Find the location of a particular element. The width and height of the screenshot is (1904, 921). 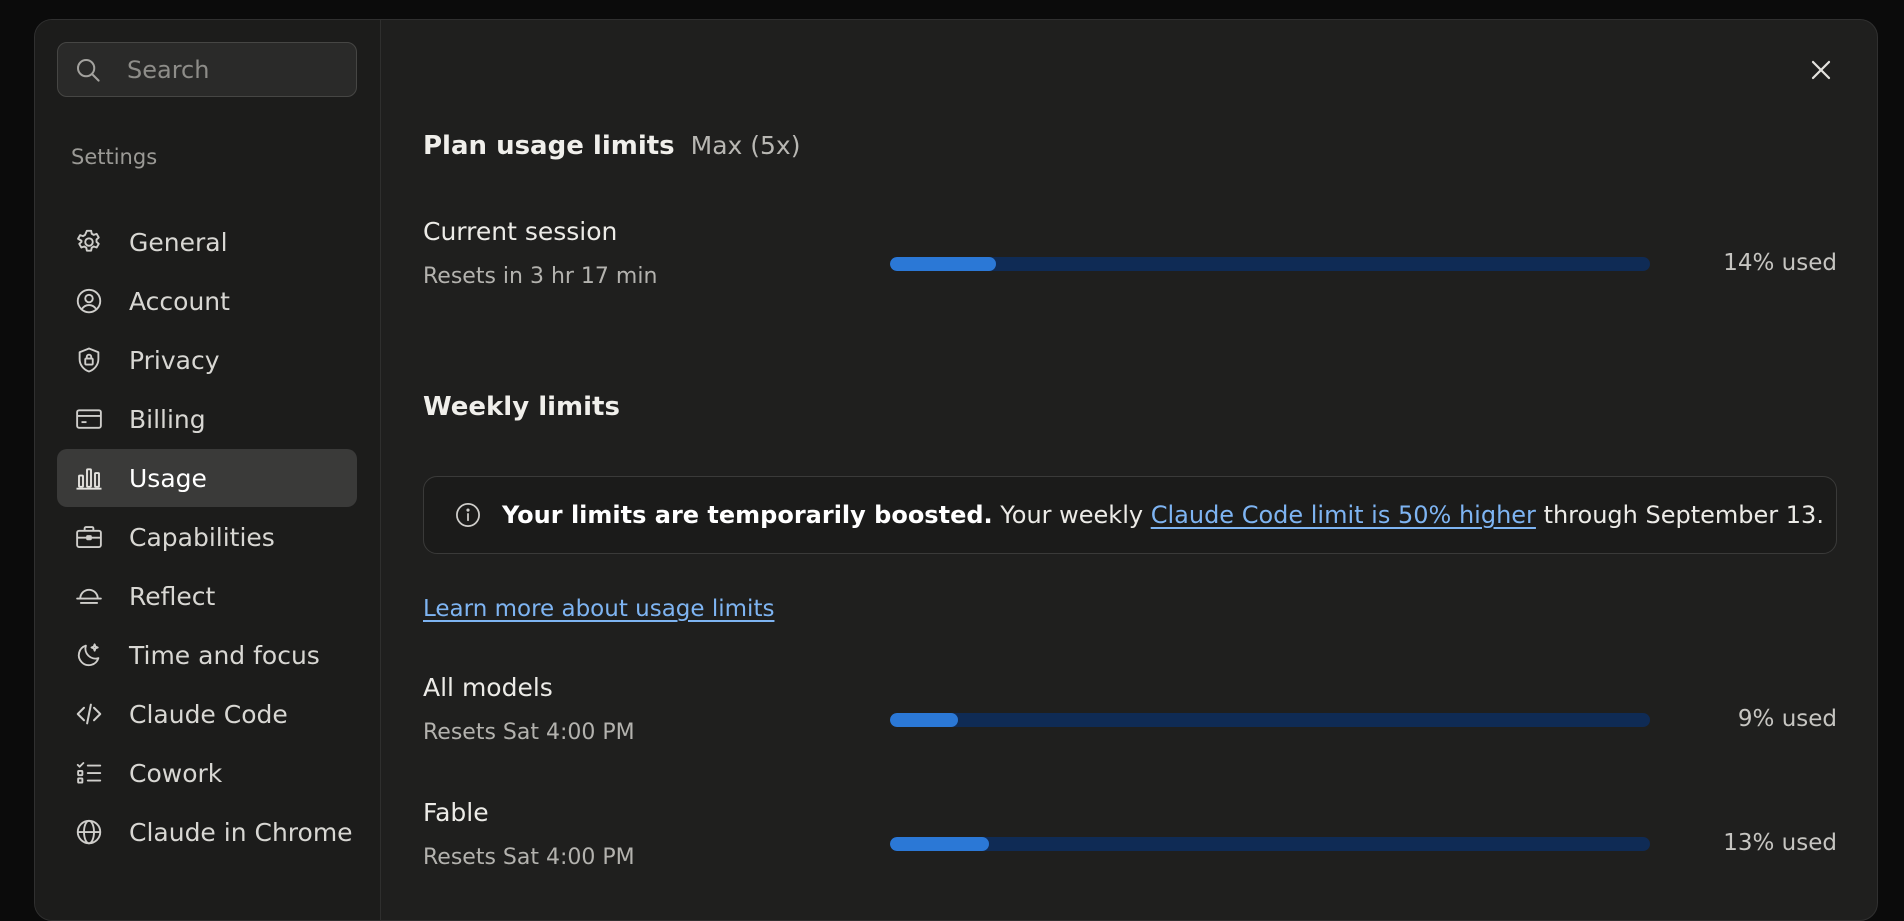

usage-row-title: All models is located at coordinates (488, 687).